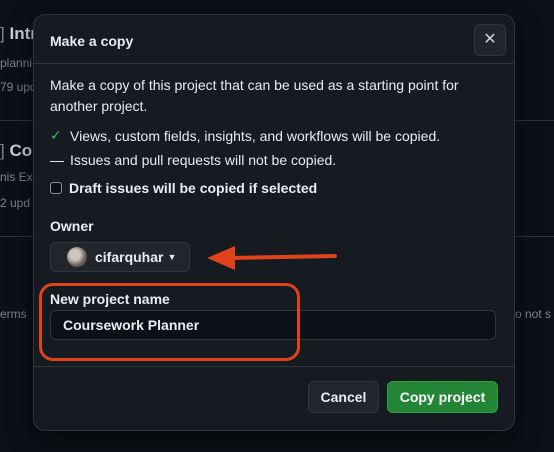  Describe the element at coordinates (343, 397) in the screenshot. I see `cancel-button: Cancel` at that location.